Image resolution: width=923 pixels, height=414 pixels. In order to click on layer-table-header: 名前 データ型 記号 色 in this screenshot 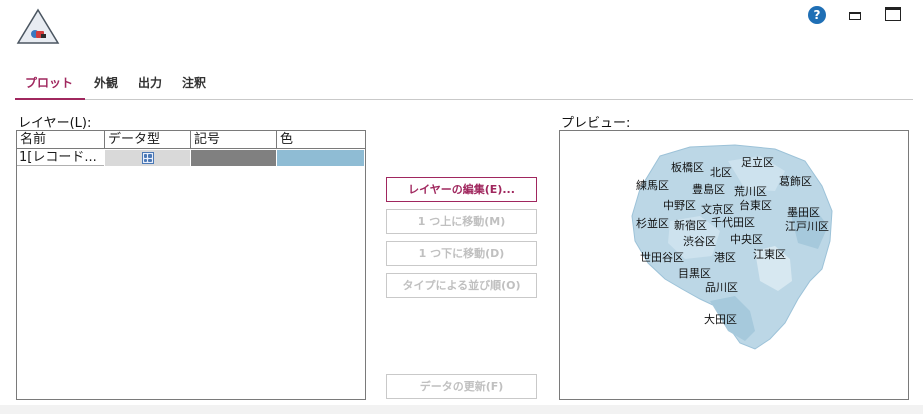, I will do `click(191, 140)`.